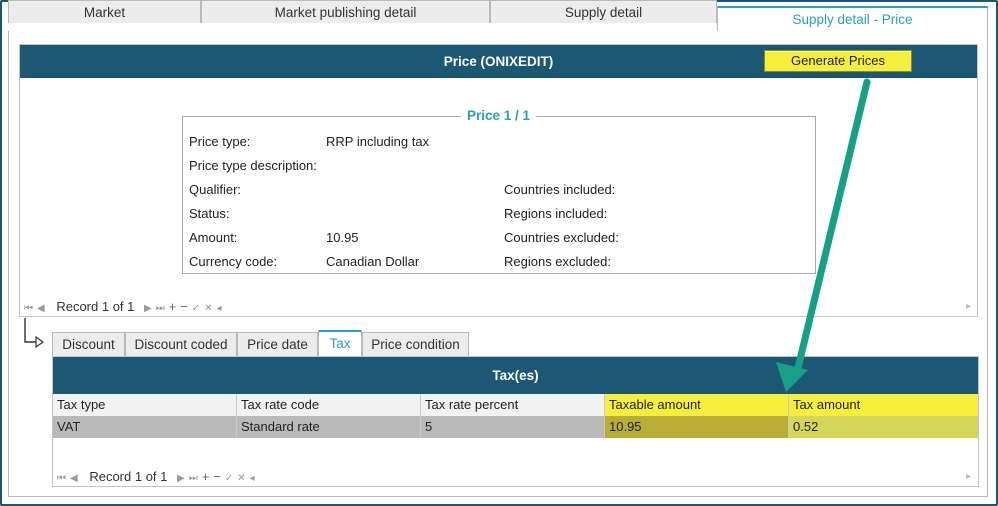  What do you see at coordinates (838, 61) in the screenshot?
I see `generate-prices-button: Generate Prices` at bounding box center [838, 61].